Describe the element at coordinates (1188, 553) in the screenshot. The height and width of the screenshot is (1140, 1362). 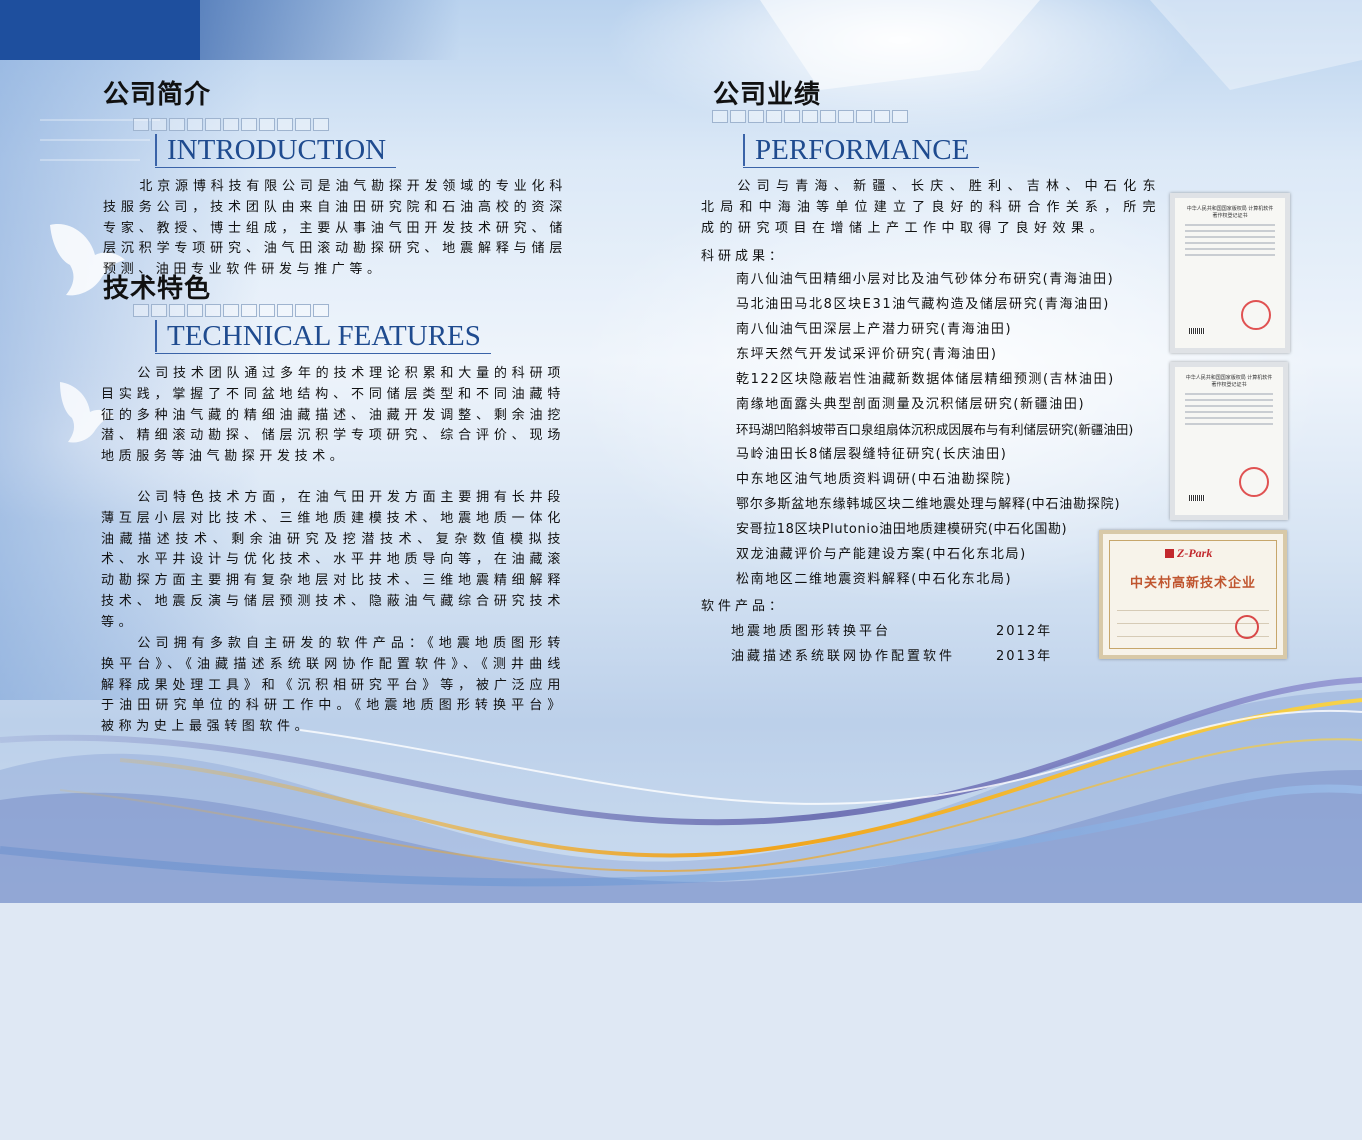
I see `zpark-logo: Z-Park` at that location.